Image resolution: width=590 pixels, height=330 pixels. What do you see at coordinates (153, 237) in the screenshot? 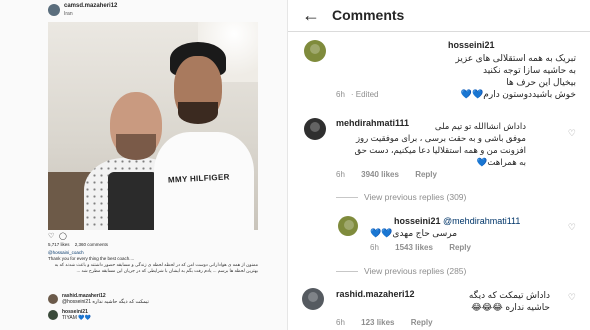
I see `post-actions: ♡ ◯` at bounding box center [153, 237].